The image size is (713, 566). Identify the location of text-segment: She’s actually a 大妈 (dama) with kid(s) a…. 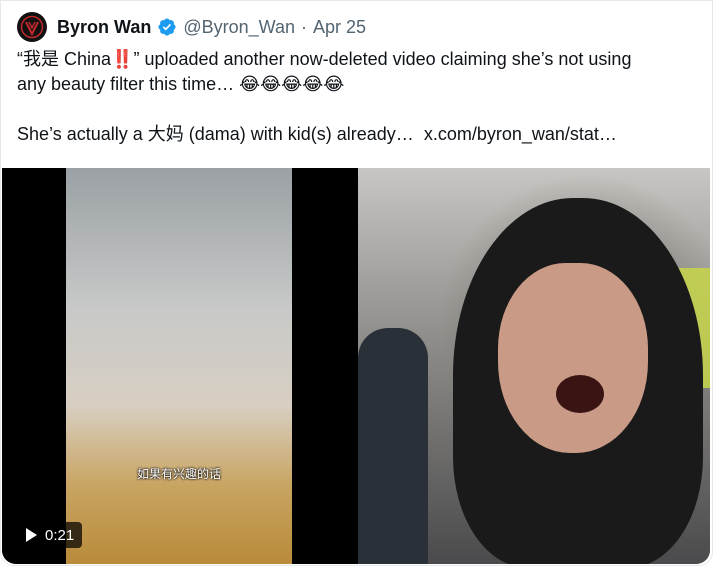
(215, 134).